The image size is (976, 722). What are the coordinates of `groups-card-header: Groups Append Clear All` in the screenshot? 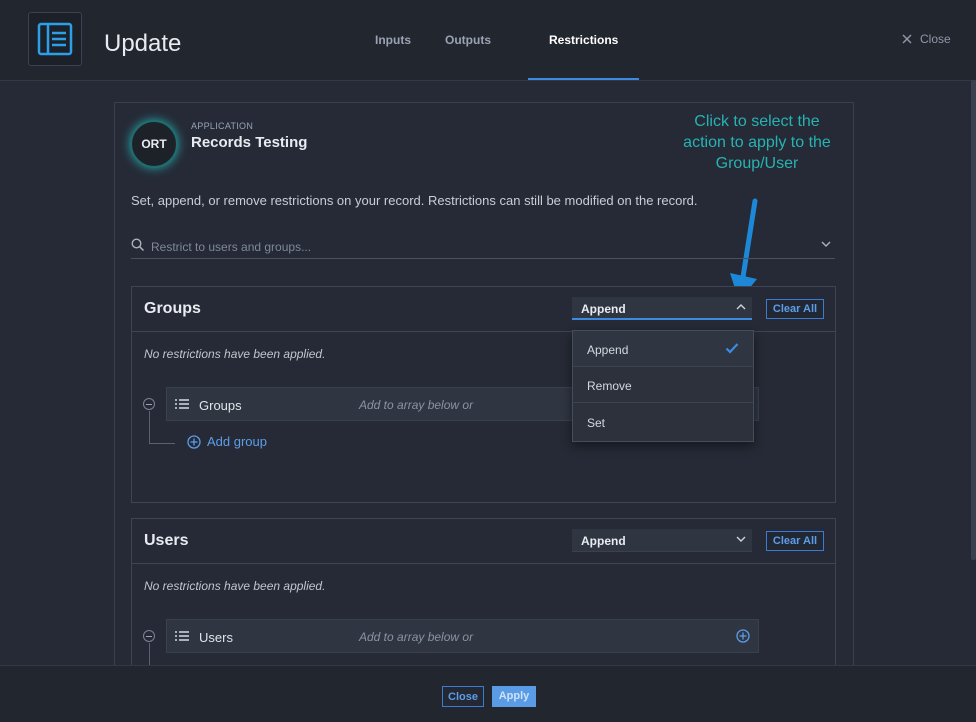 It's located at (483, 309).